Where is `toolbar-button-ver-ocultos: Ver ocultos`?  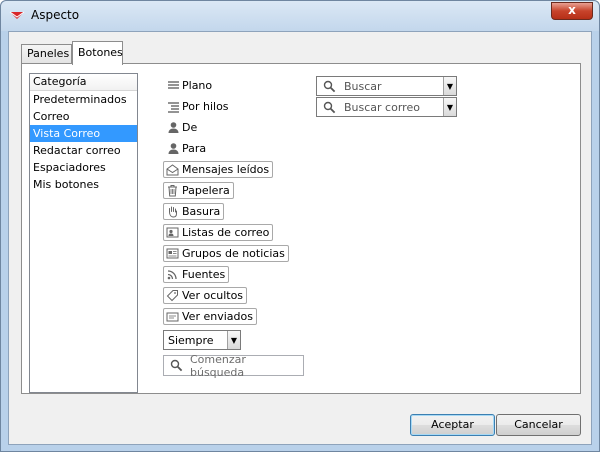
toolbar-button-ver-ocultos: Ver ocultos is located at coordinates (205, 295).